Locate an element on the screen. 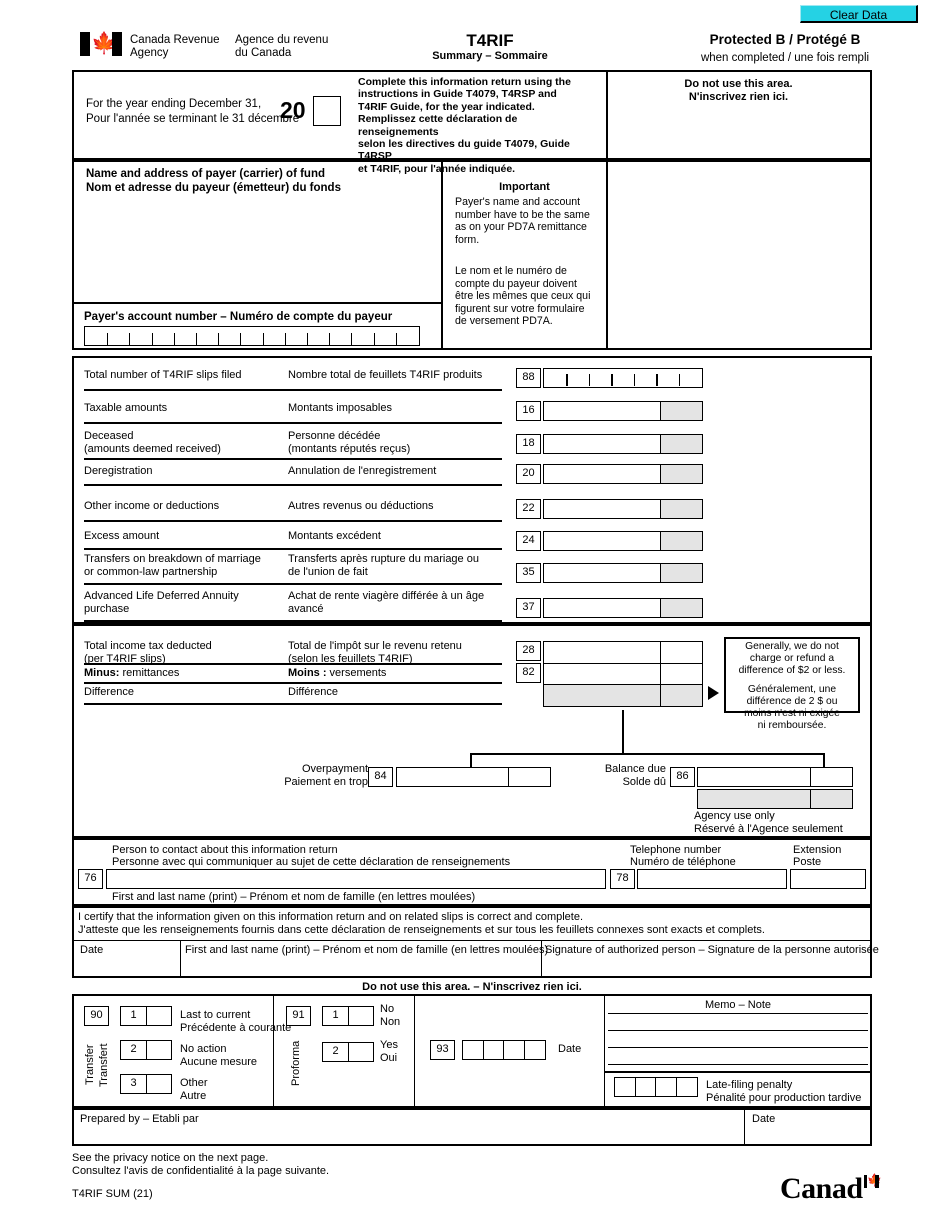 Image resolution: width=950 pixels, height=1230 pixels. canada-wordmark: Canad🍁 is located at coordinates (831, 1189).